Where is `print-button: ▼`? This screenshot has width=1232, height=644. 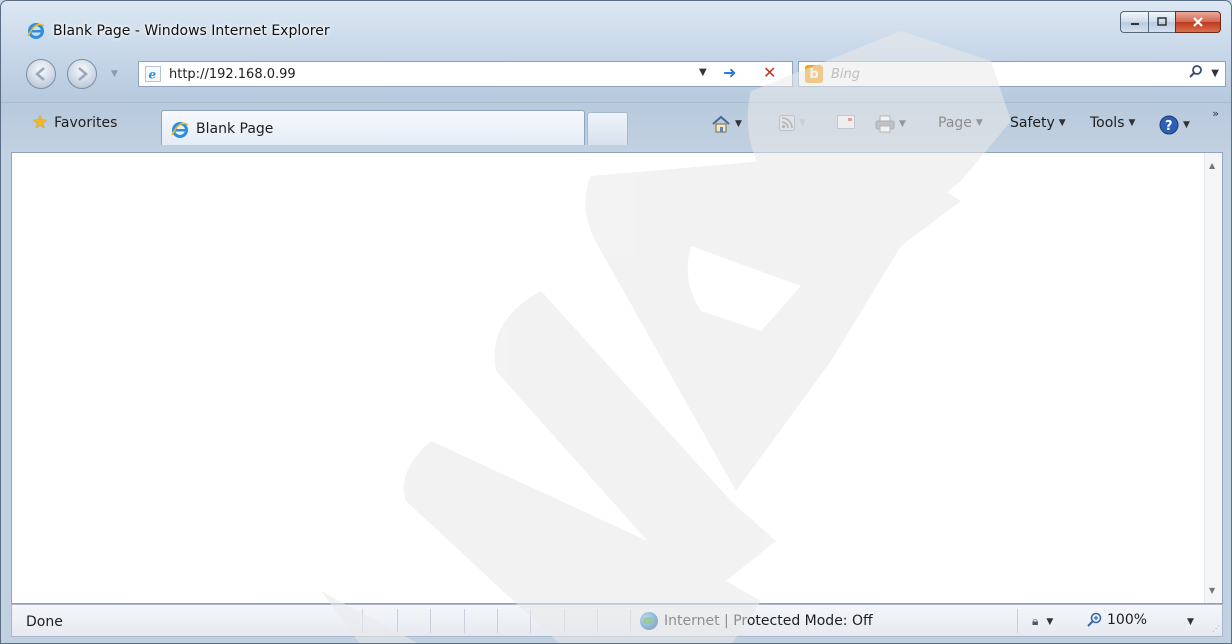
print-button: ▼ is located at coordinates (890, 124).